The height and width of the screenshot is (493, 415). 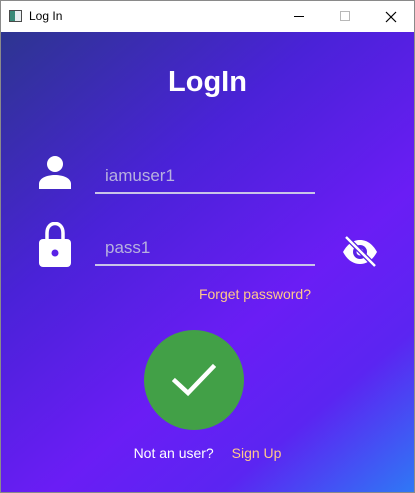 I want to click on eye-off-icon, so click(x=360, y=251).